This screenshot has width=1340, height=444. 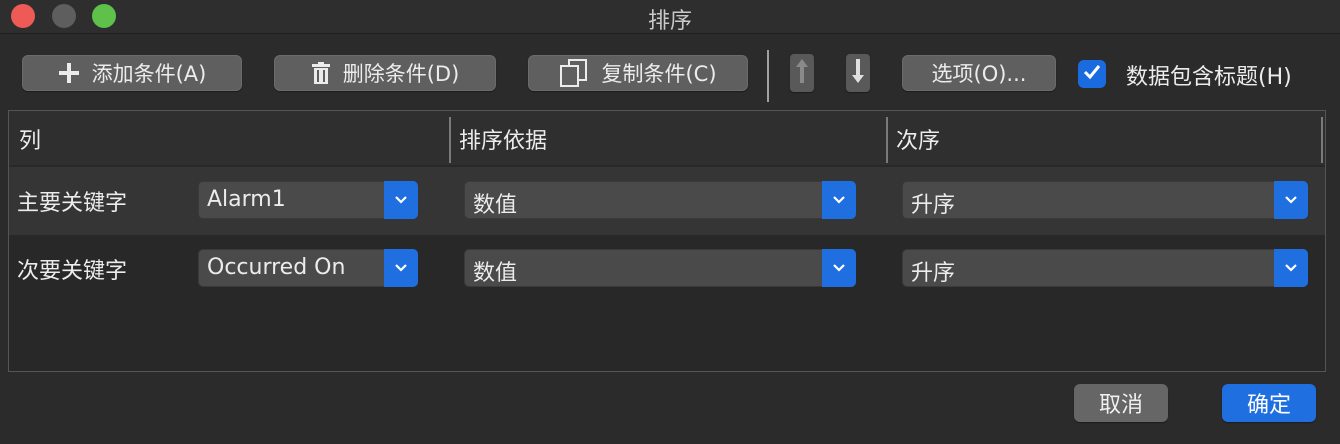 I want to click on select-value: Occurred On, so click(x=276, y=267).